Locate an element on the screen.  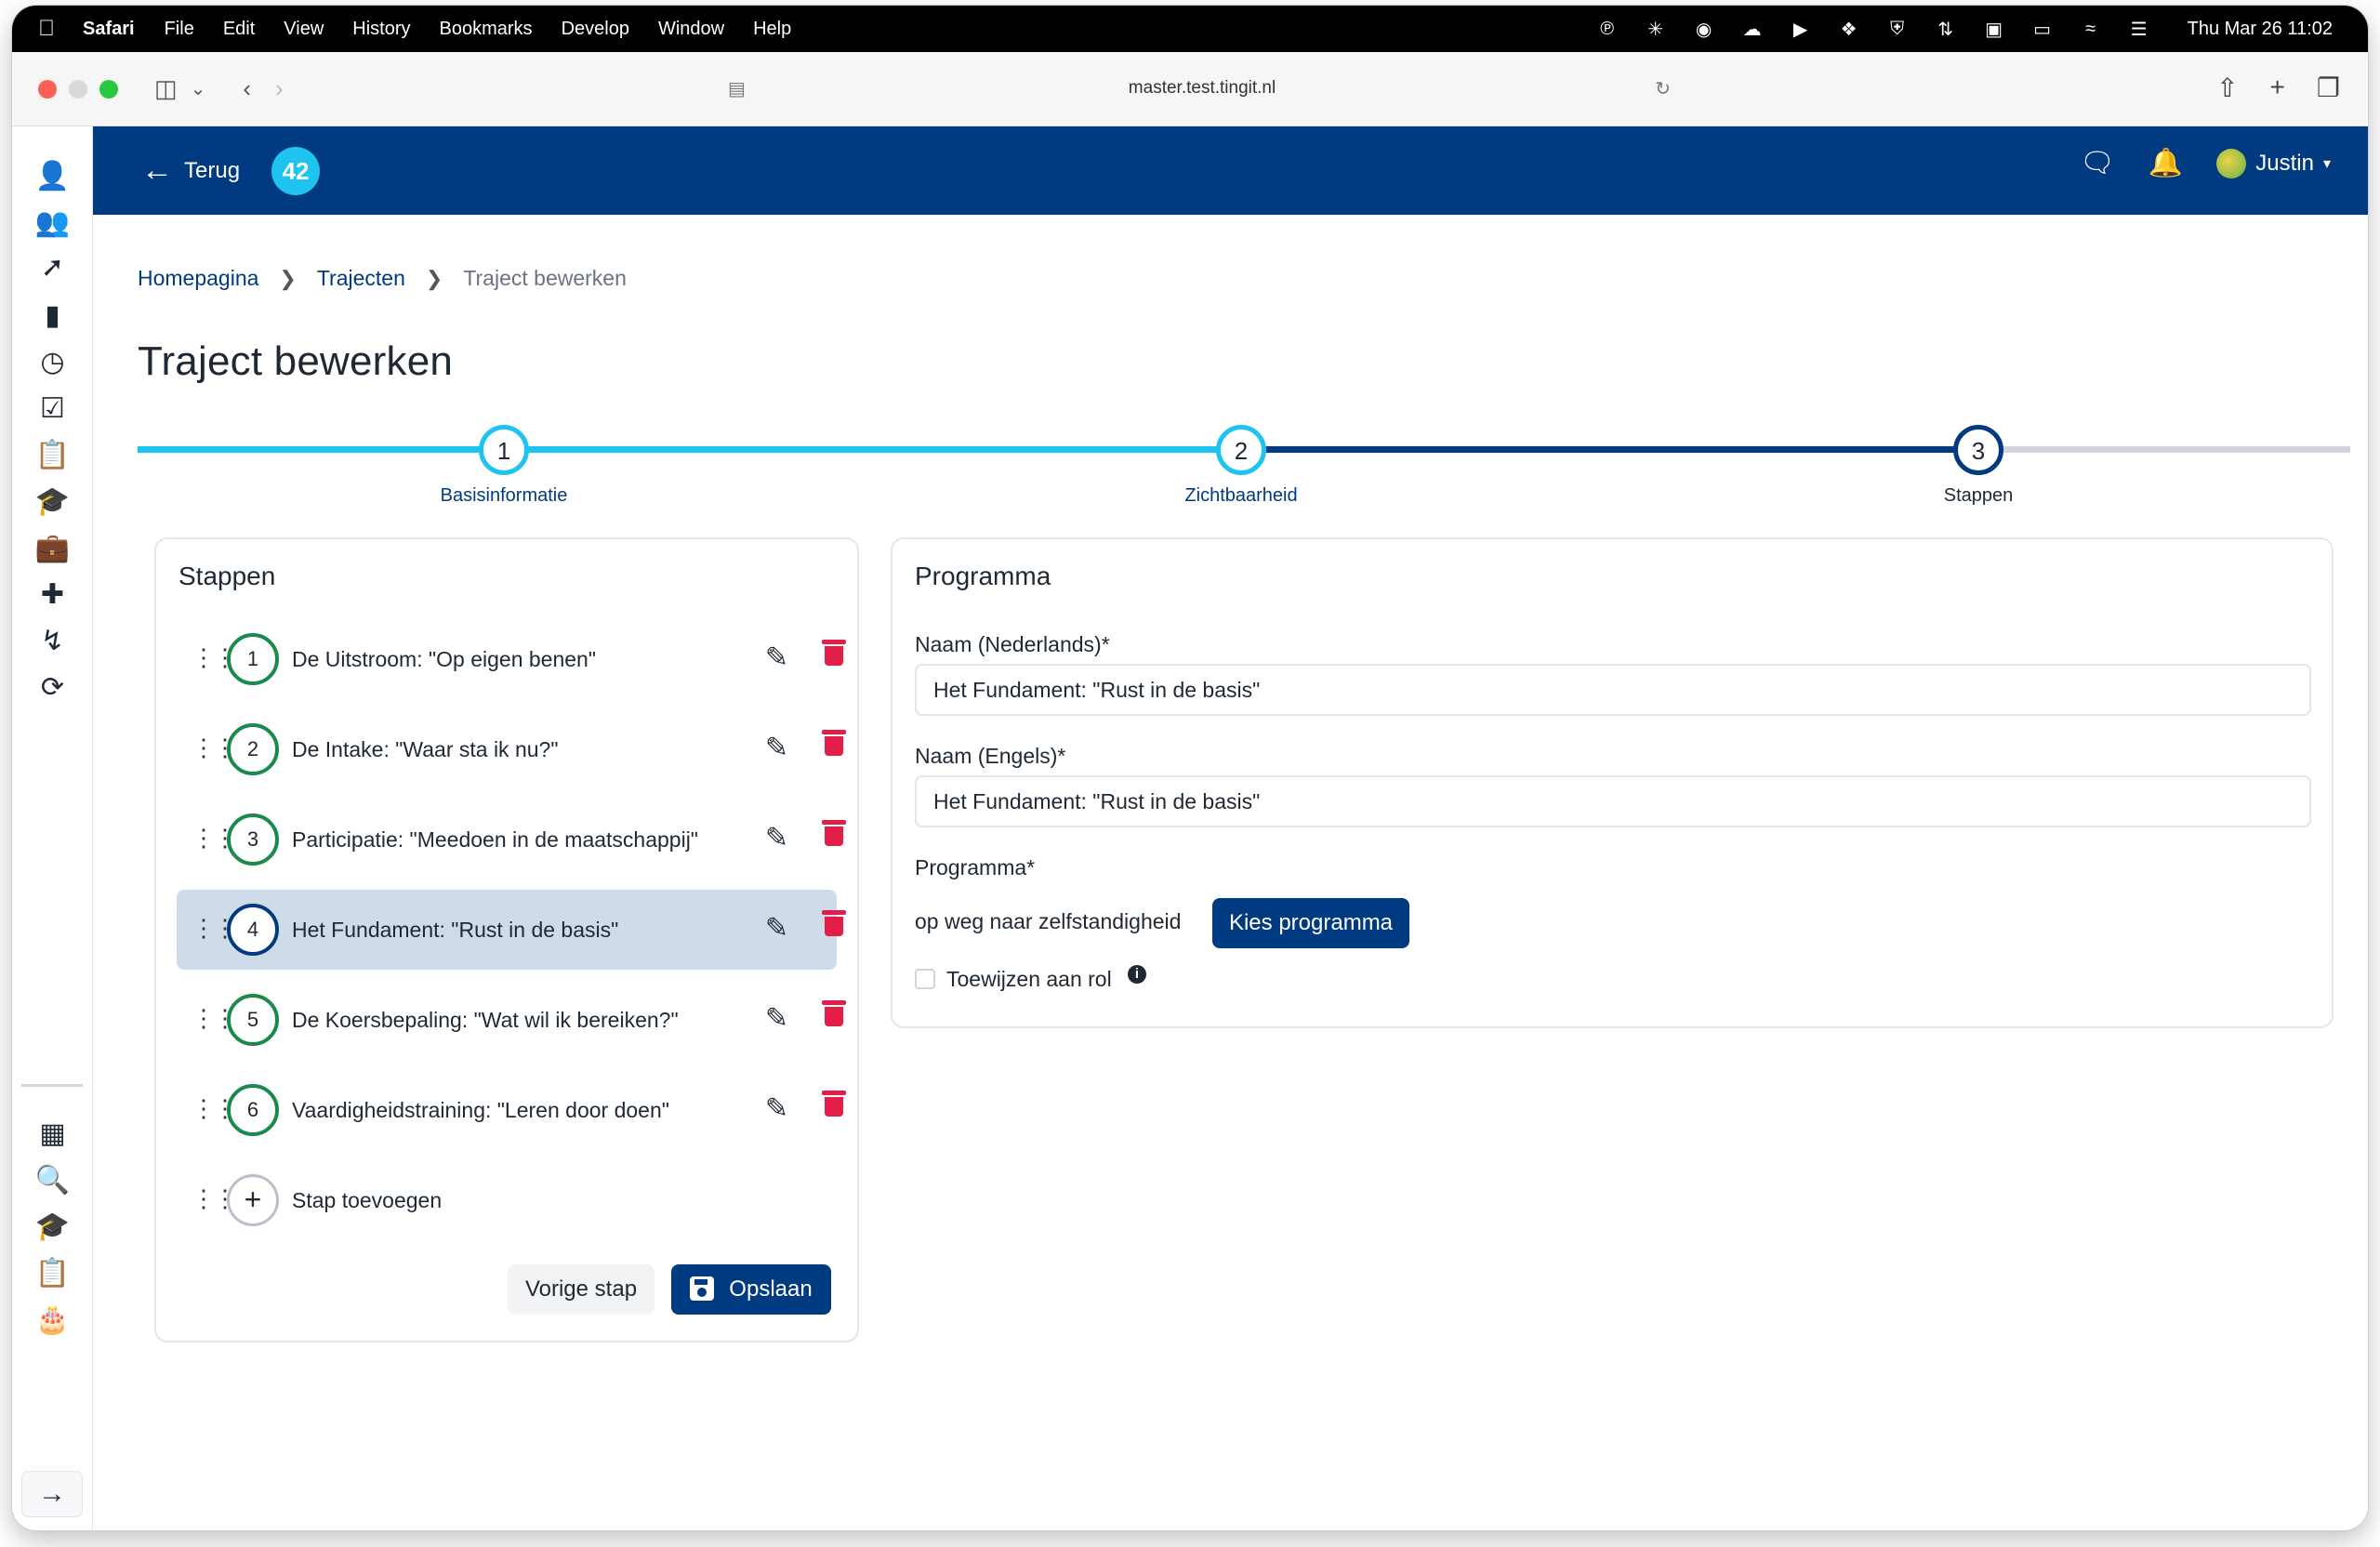
battery-icon: ▭ is located at coordinates (2042, 29).